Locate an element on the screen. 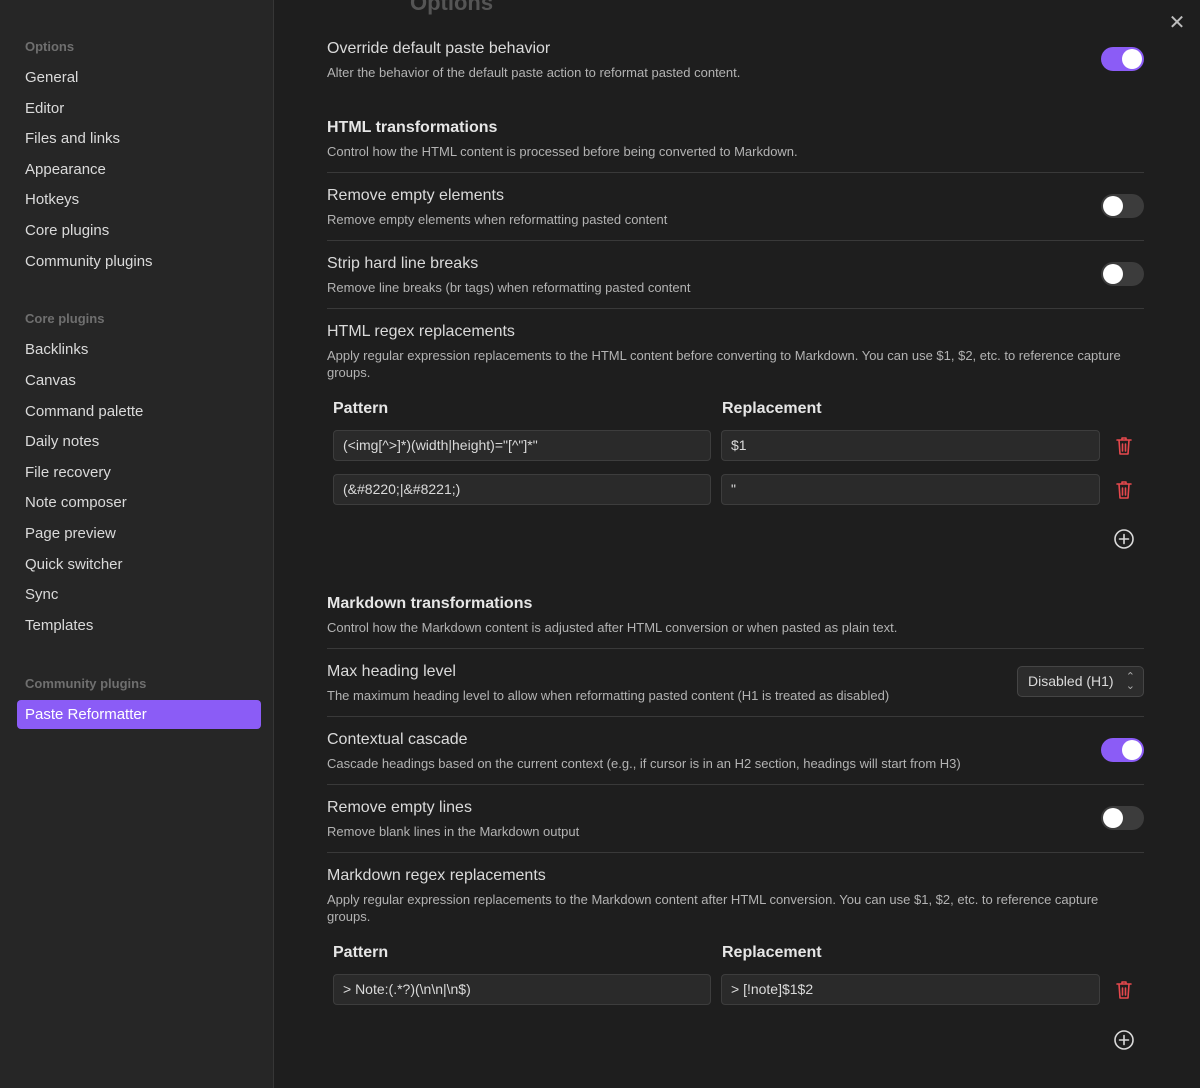  setting-name-strip-line-breaks: Strip hard line breaks is located at coordinates (403, 263).